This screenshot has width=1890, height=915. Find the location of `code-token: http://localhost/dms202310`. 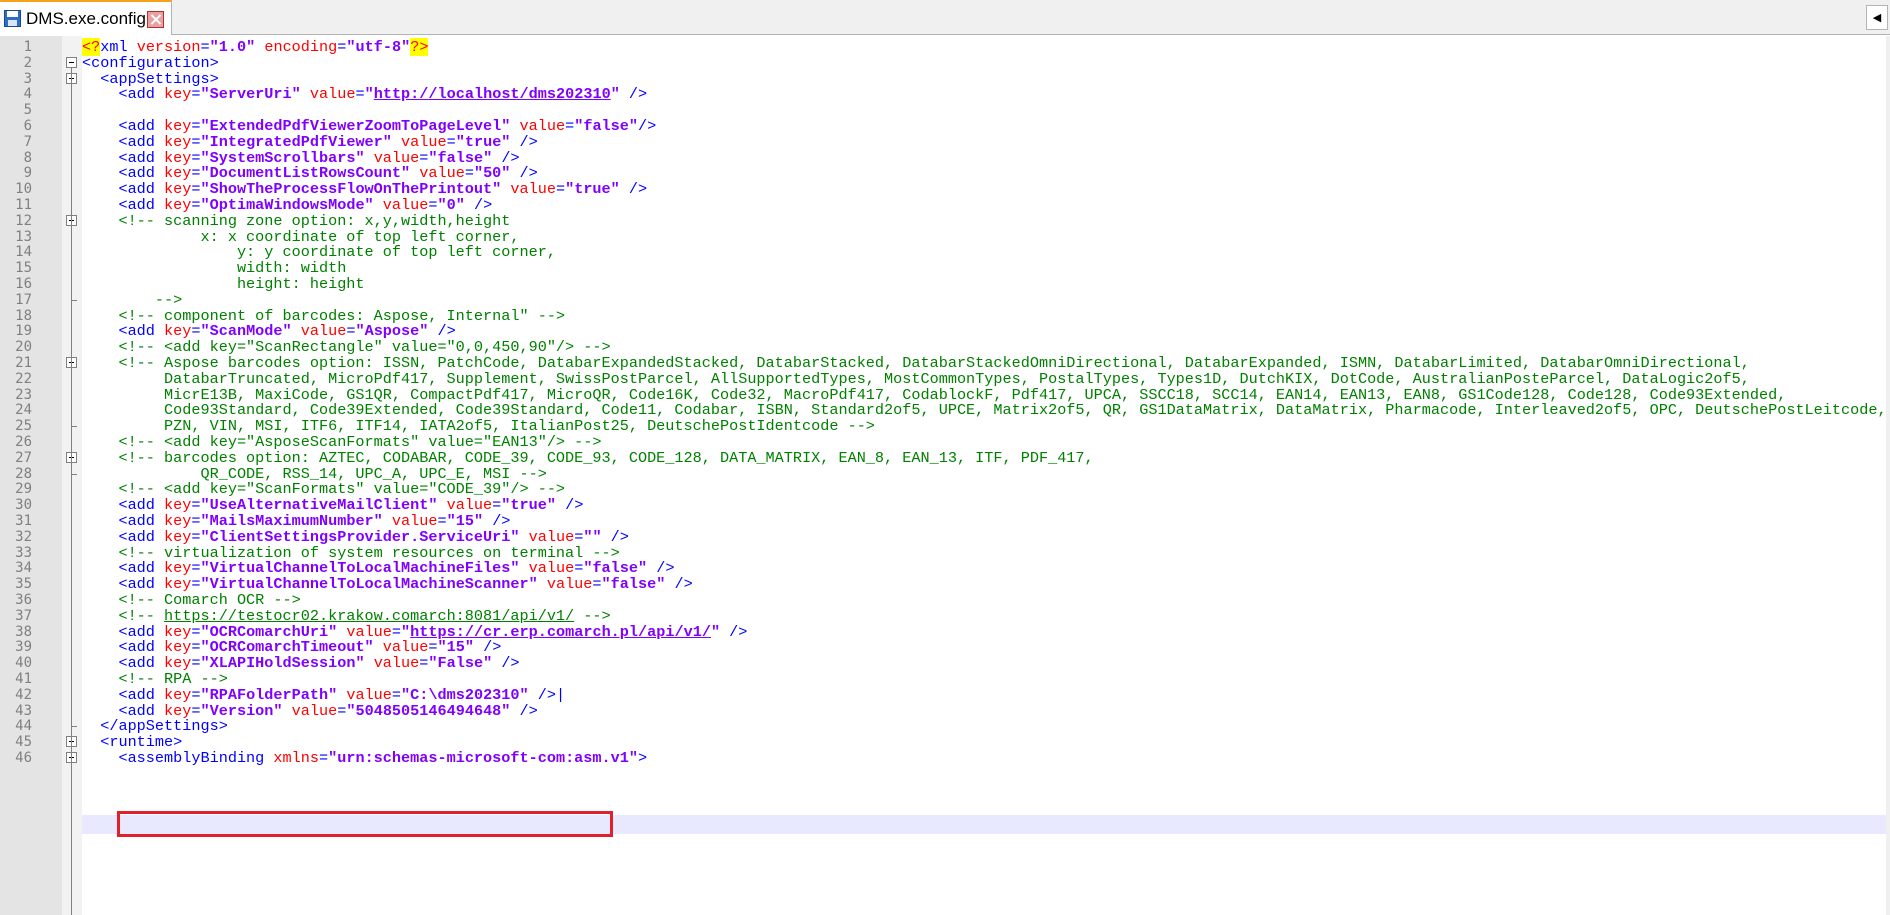

code-token: http://localhost/dms202310 is located at coordinates (492, 94).